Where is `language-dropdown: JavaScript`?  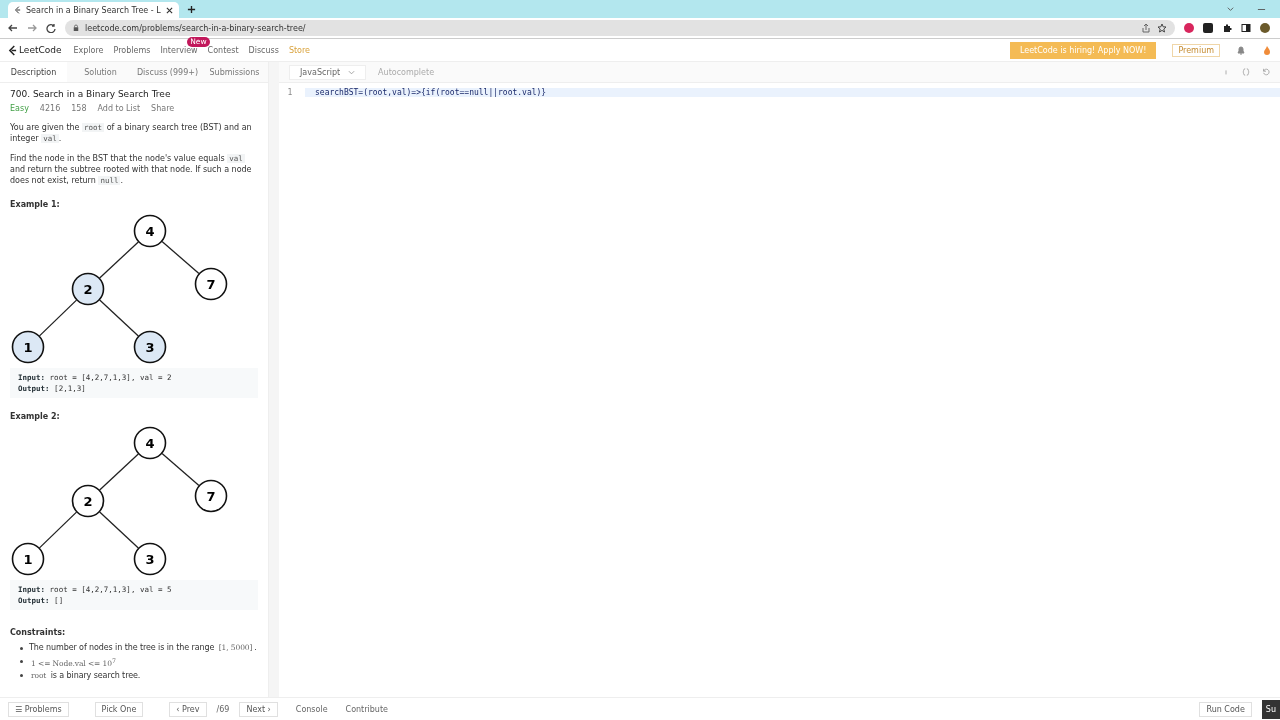 language-dropdown: JavaScript is located at coordinates (328, 72).